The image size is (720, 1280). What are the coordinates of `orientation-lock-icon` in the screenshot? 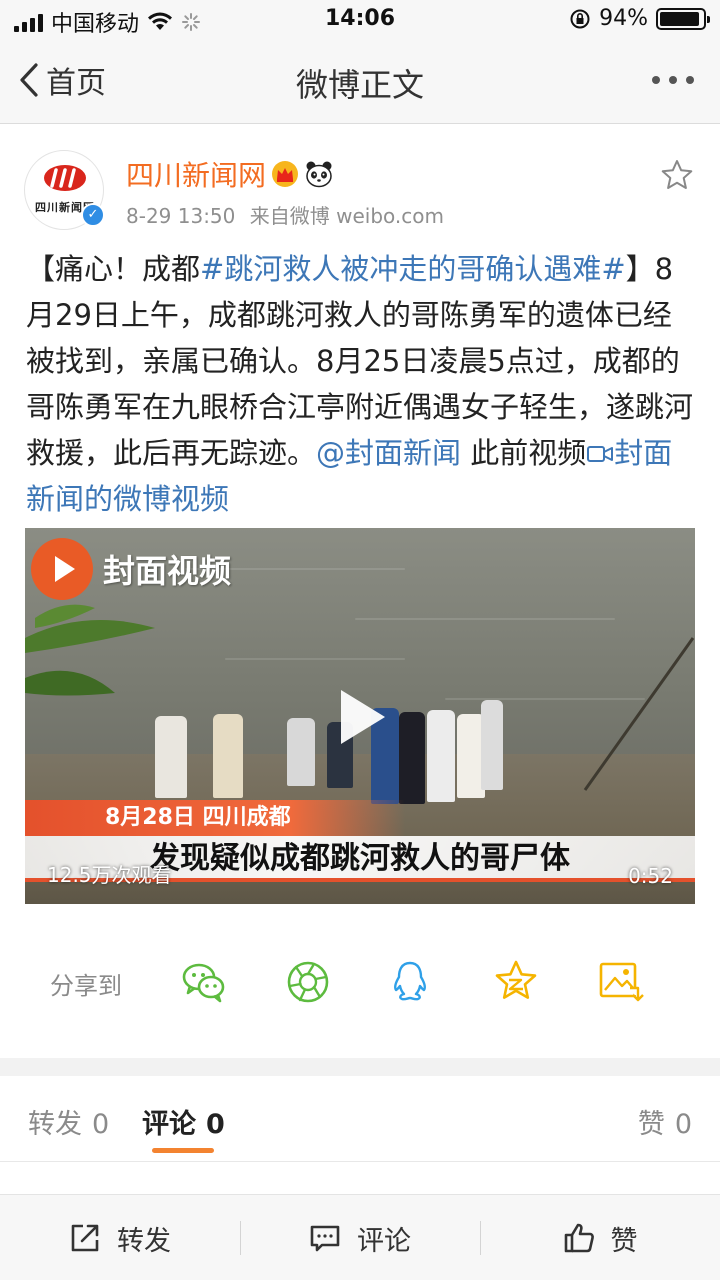 It's located at (580, 18).